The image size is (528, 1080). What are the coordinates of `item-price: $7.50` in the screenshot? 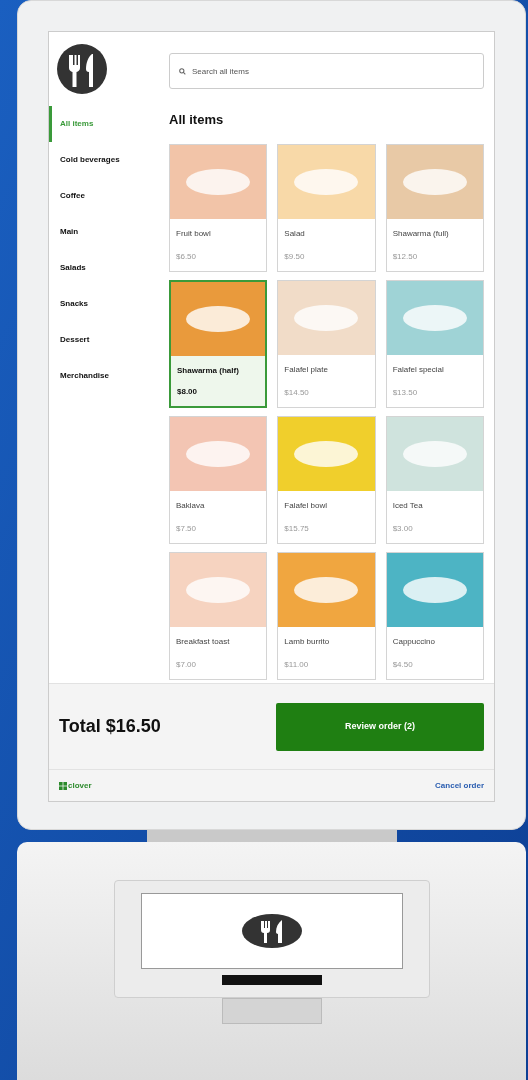 It's located at (186, 528).